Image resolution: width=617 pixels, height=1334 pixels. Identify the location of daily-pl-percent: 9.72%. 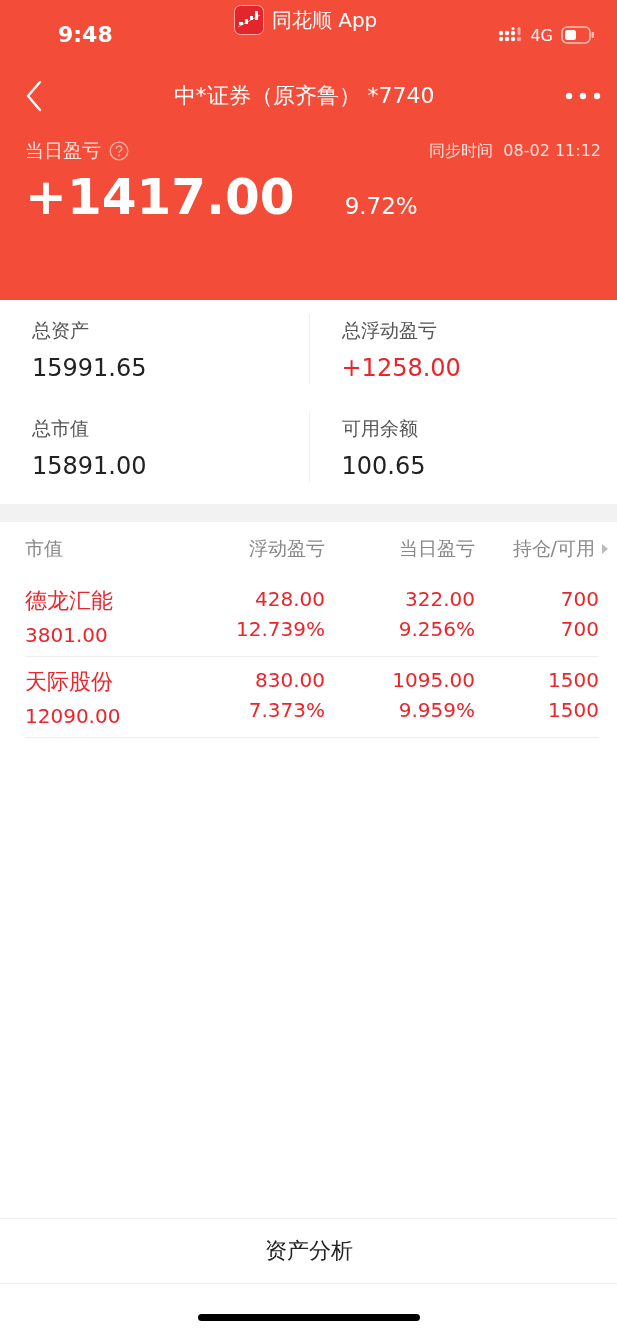
(381, 206).